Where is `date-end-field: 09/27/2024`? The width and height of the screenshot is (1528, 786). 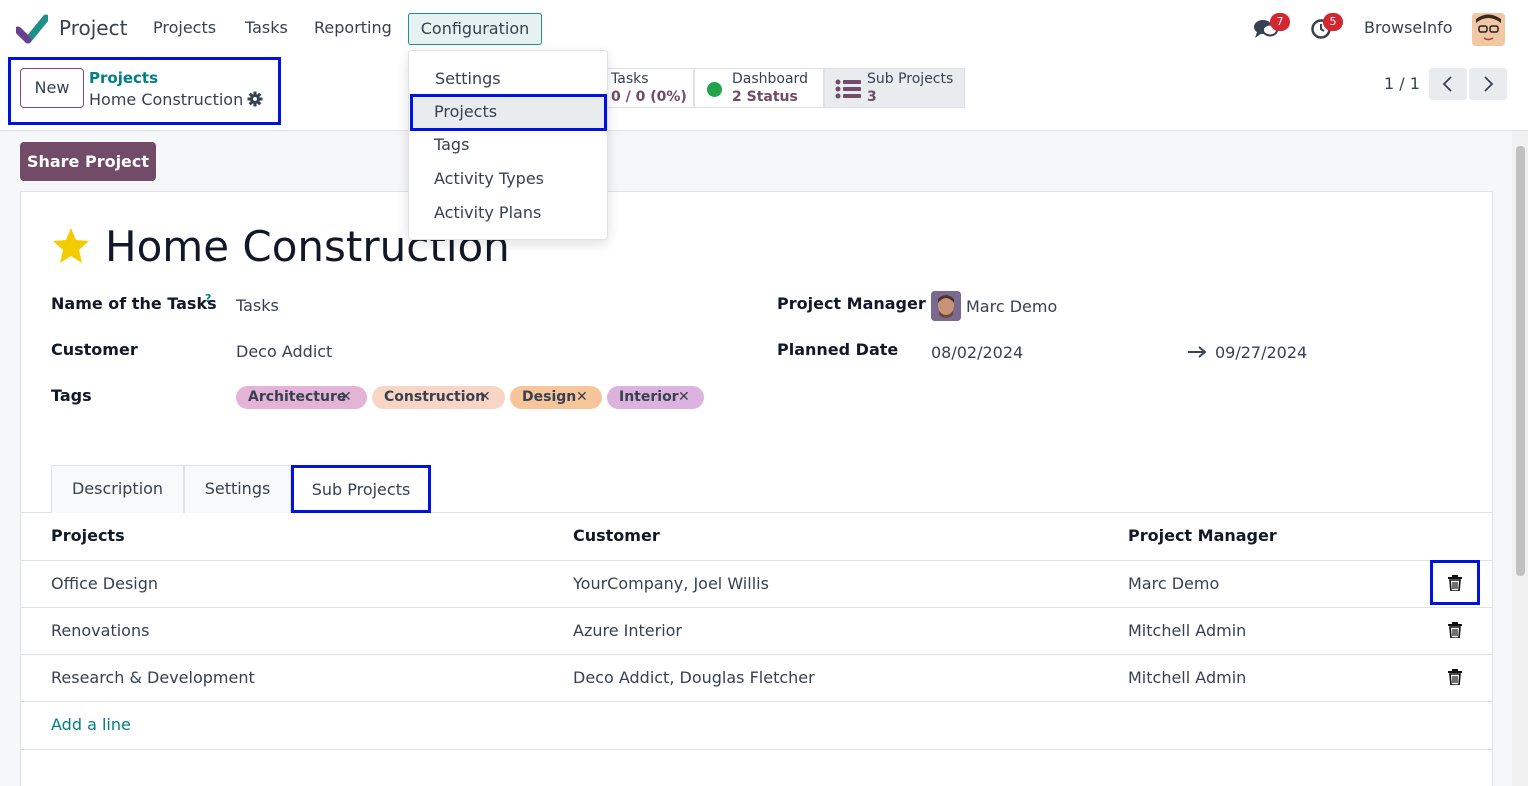
date-end-field: 09/27/2024 is located at coordinates (1261, 352).